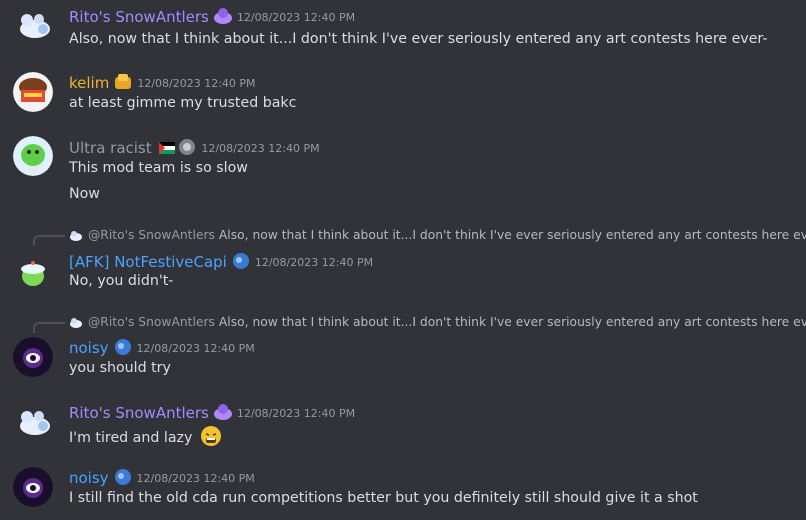  I want to click on message-text: I'm tired and lazy, so click(145, 436).